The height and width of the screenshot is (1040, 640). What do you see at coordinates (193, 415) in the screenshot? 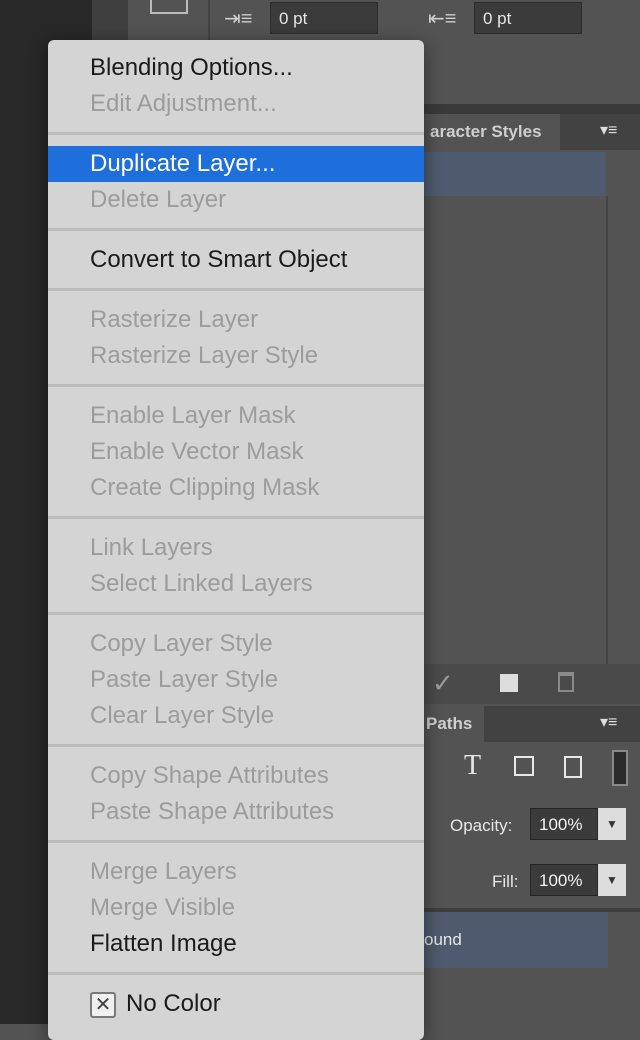
I see `menu-item-label: Enable Layer Mask` at bounding box center [193, 415].